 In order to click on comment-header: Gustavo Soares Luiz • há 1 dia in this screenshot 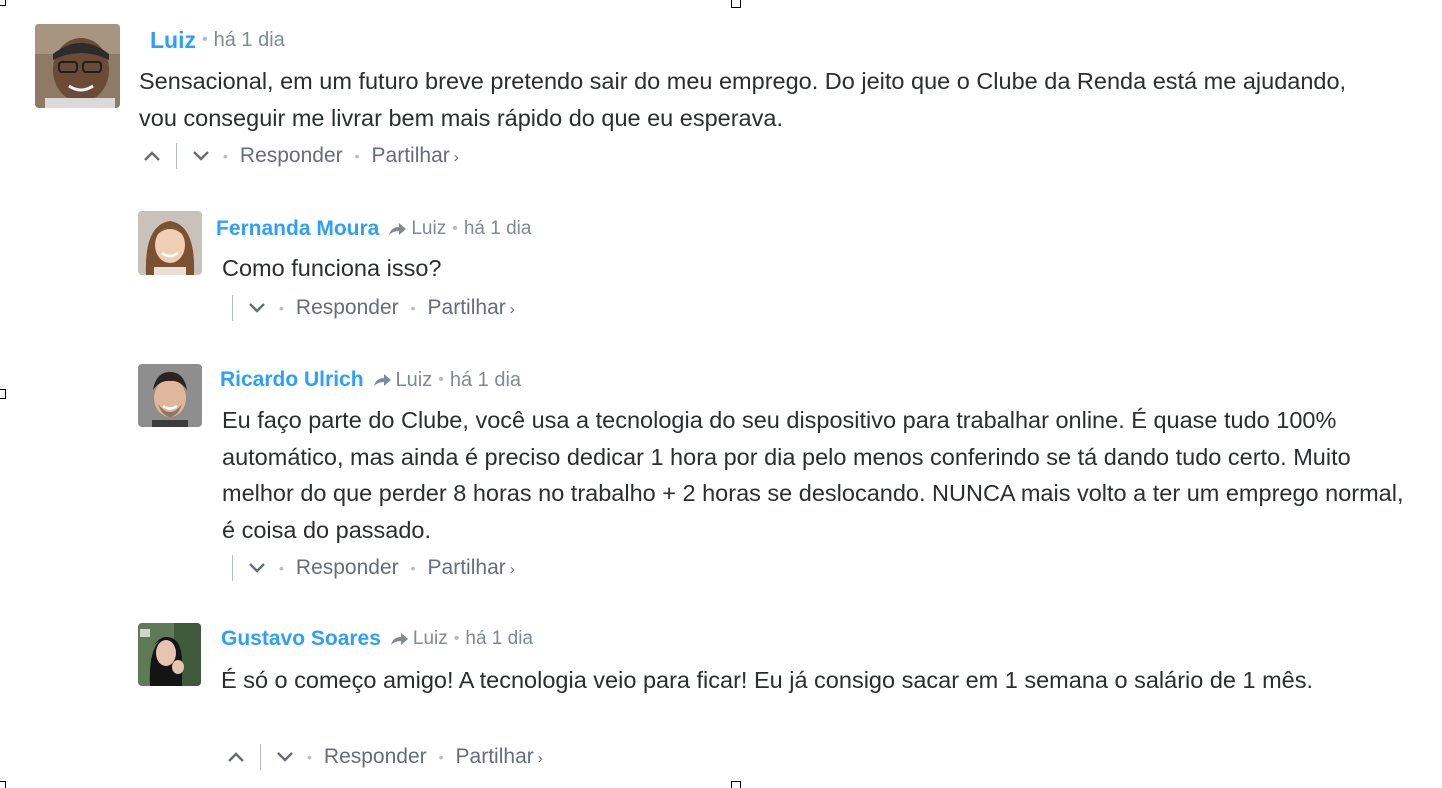, I will do `click(377, 639)`.